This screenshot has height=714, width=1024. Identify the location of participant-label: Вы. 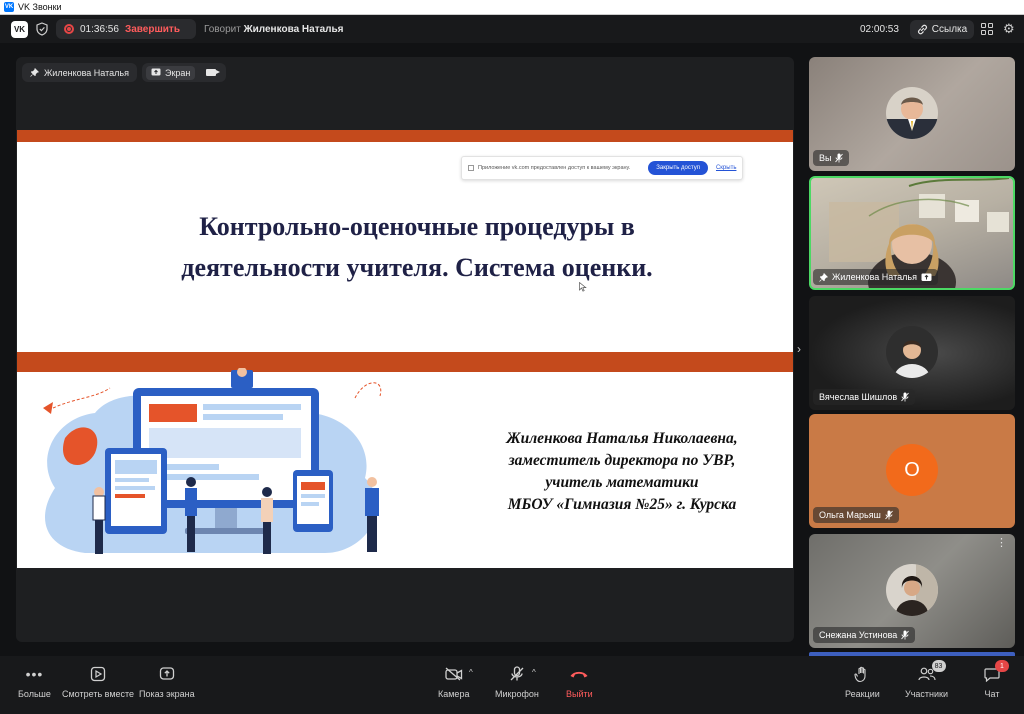
(831, 158).